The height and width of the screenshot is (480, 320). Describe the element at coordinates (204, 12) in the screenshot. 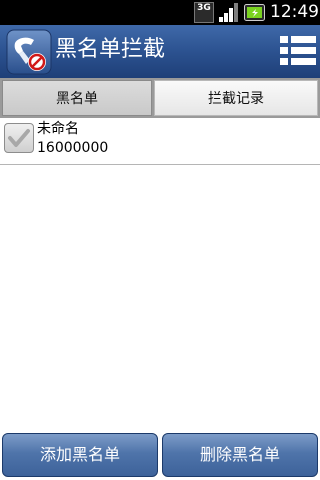

I see `network-3g-icon: 3G` at that location.